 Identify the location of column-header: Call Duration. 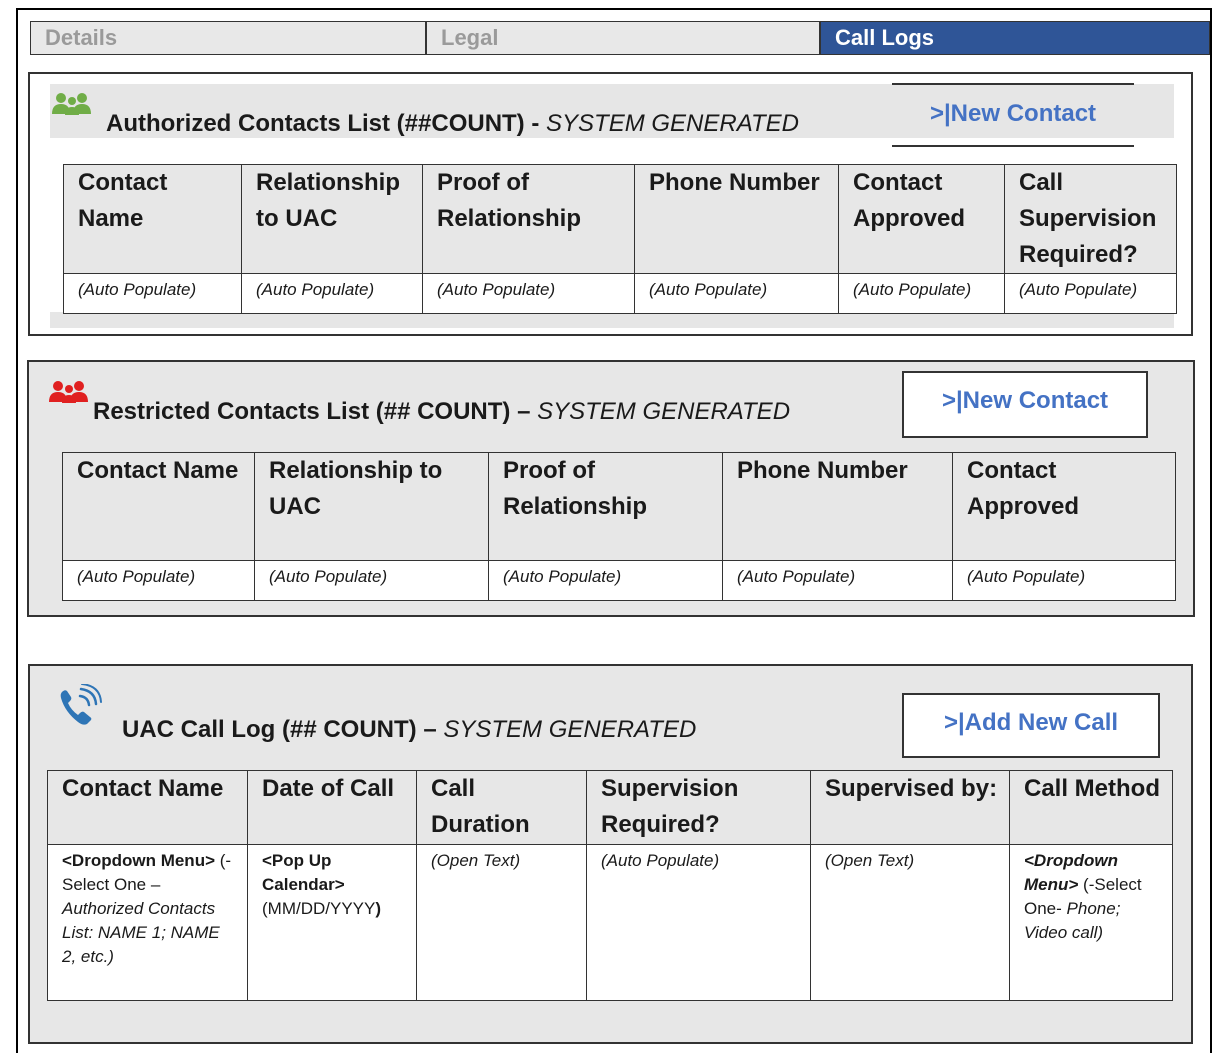
(501, 807).